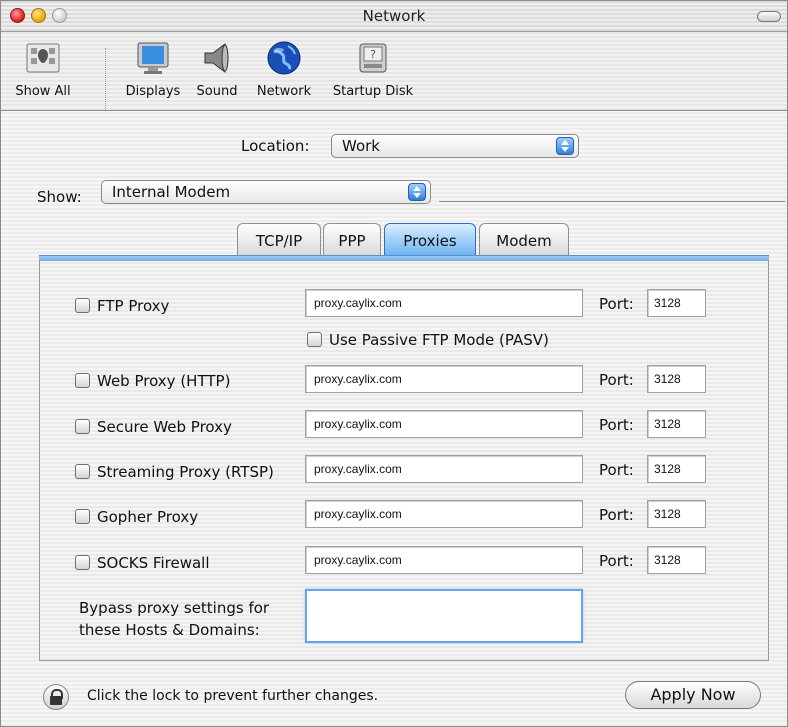 This screenshot has height=727, width=788. What do you see at coordinates (82, 380) in the screenshot?
I see `web-proxy-checkbox` at bounding box center [82, 380].